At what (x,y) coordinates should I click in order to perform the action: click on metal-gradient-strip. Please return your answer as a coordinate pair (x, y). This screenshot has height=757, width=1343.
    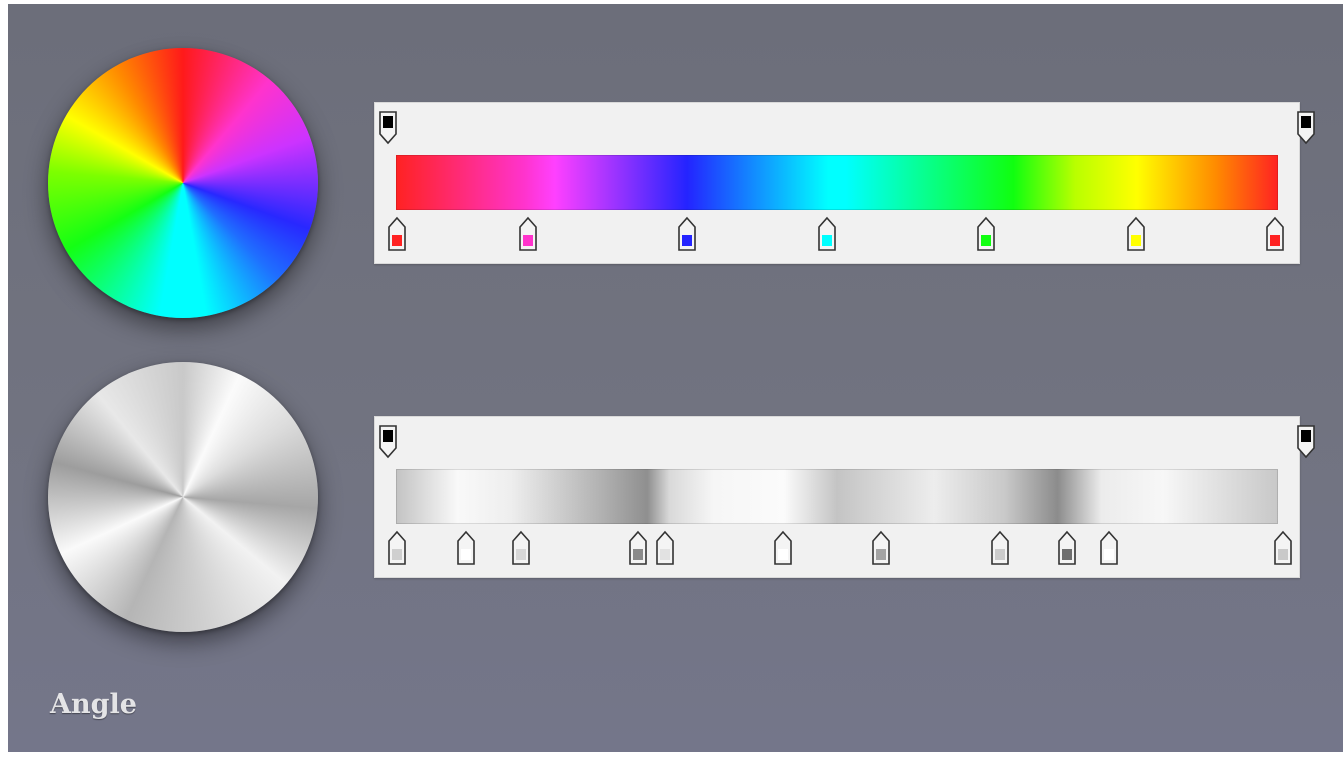
    Looking at the image, I should click on (837, 496).